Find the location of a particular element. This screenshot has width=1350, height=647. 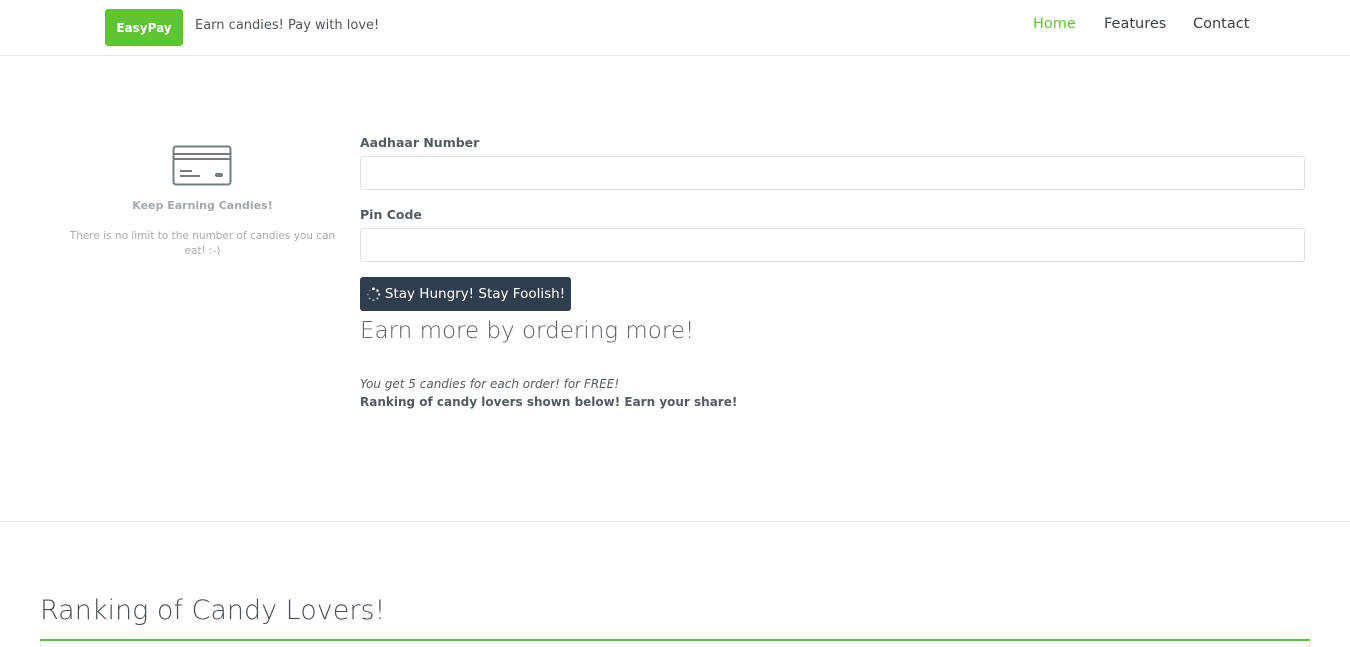

earn-more-heading: Earn more by ordering more! is located at coordinates (527, 331).